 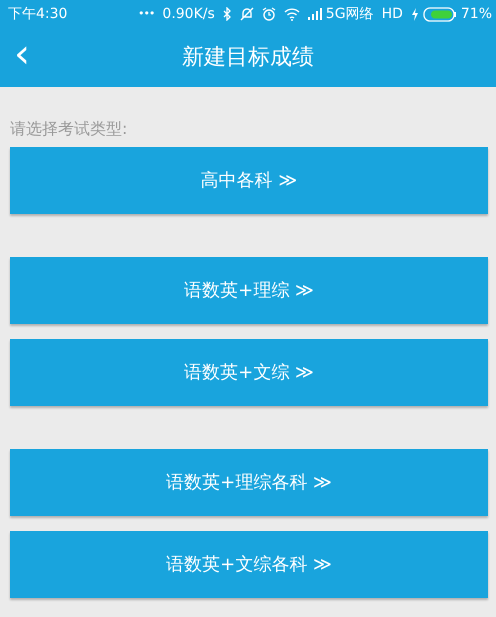 What do you see at coordinates (188, 14) in the screenshot?
I see `network-speed: 0.90K/s` at bounding box center [188, 14].